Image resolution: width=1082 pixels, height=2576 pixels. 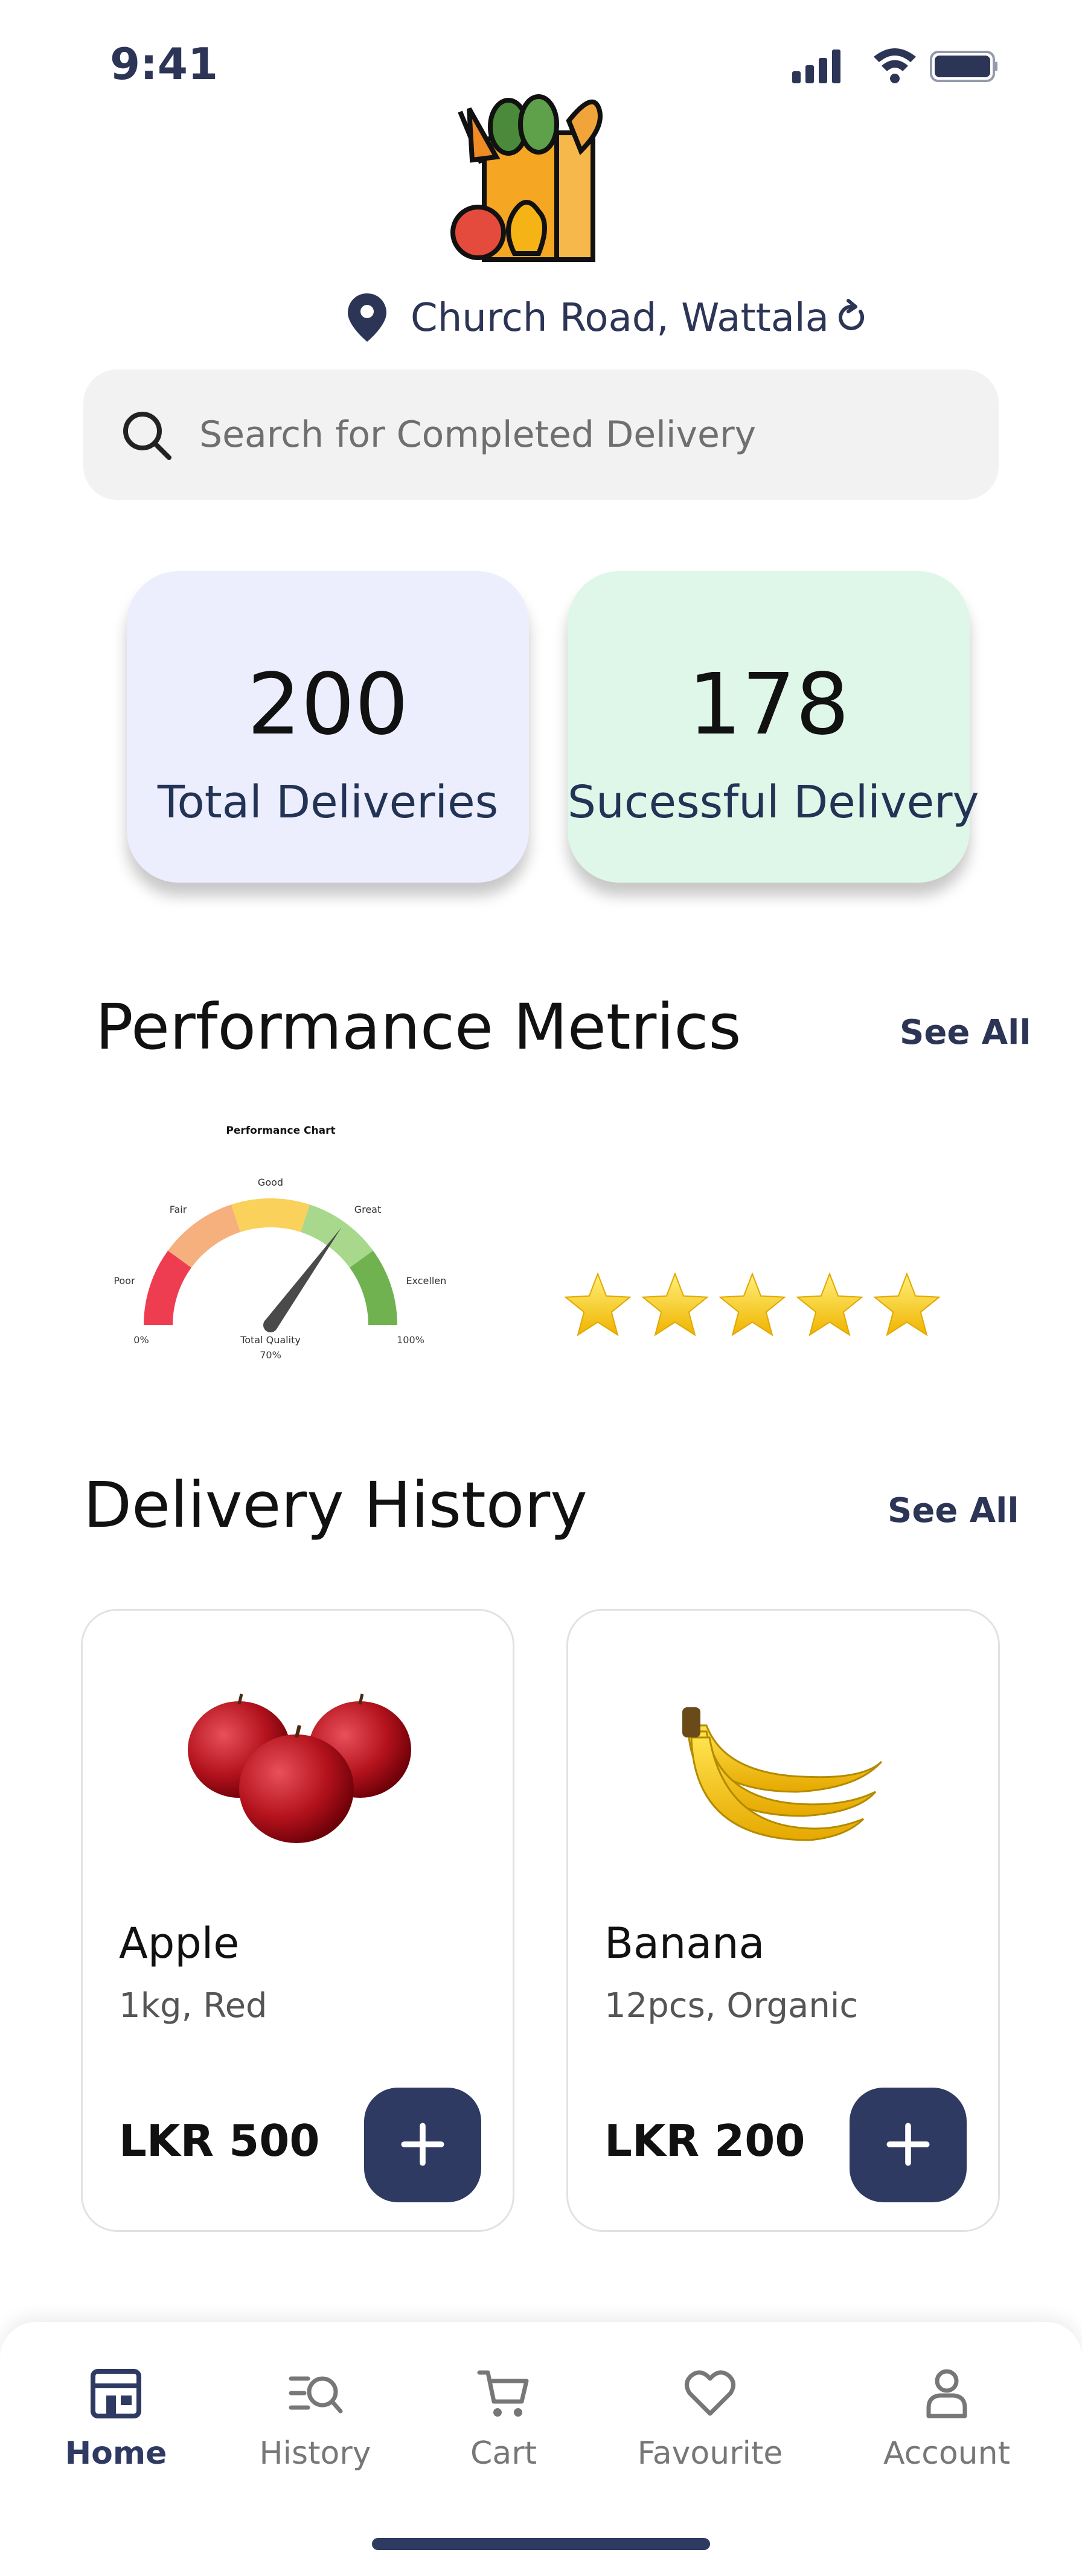 What do you see at coordinates (116, 2426) in the screenshot?
I see `nav-item-home: Home` at bounding box center [116, 2426].